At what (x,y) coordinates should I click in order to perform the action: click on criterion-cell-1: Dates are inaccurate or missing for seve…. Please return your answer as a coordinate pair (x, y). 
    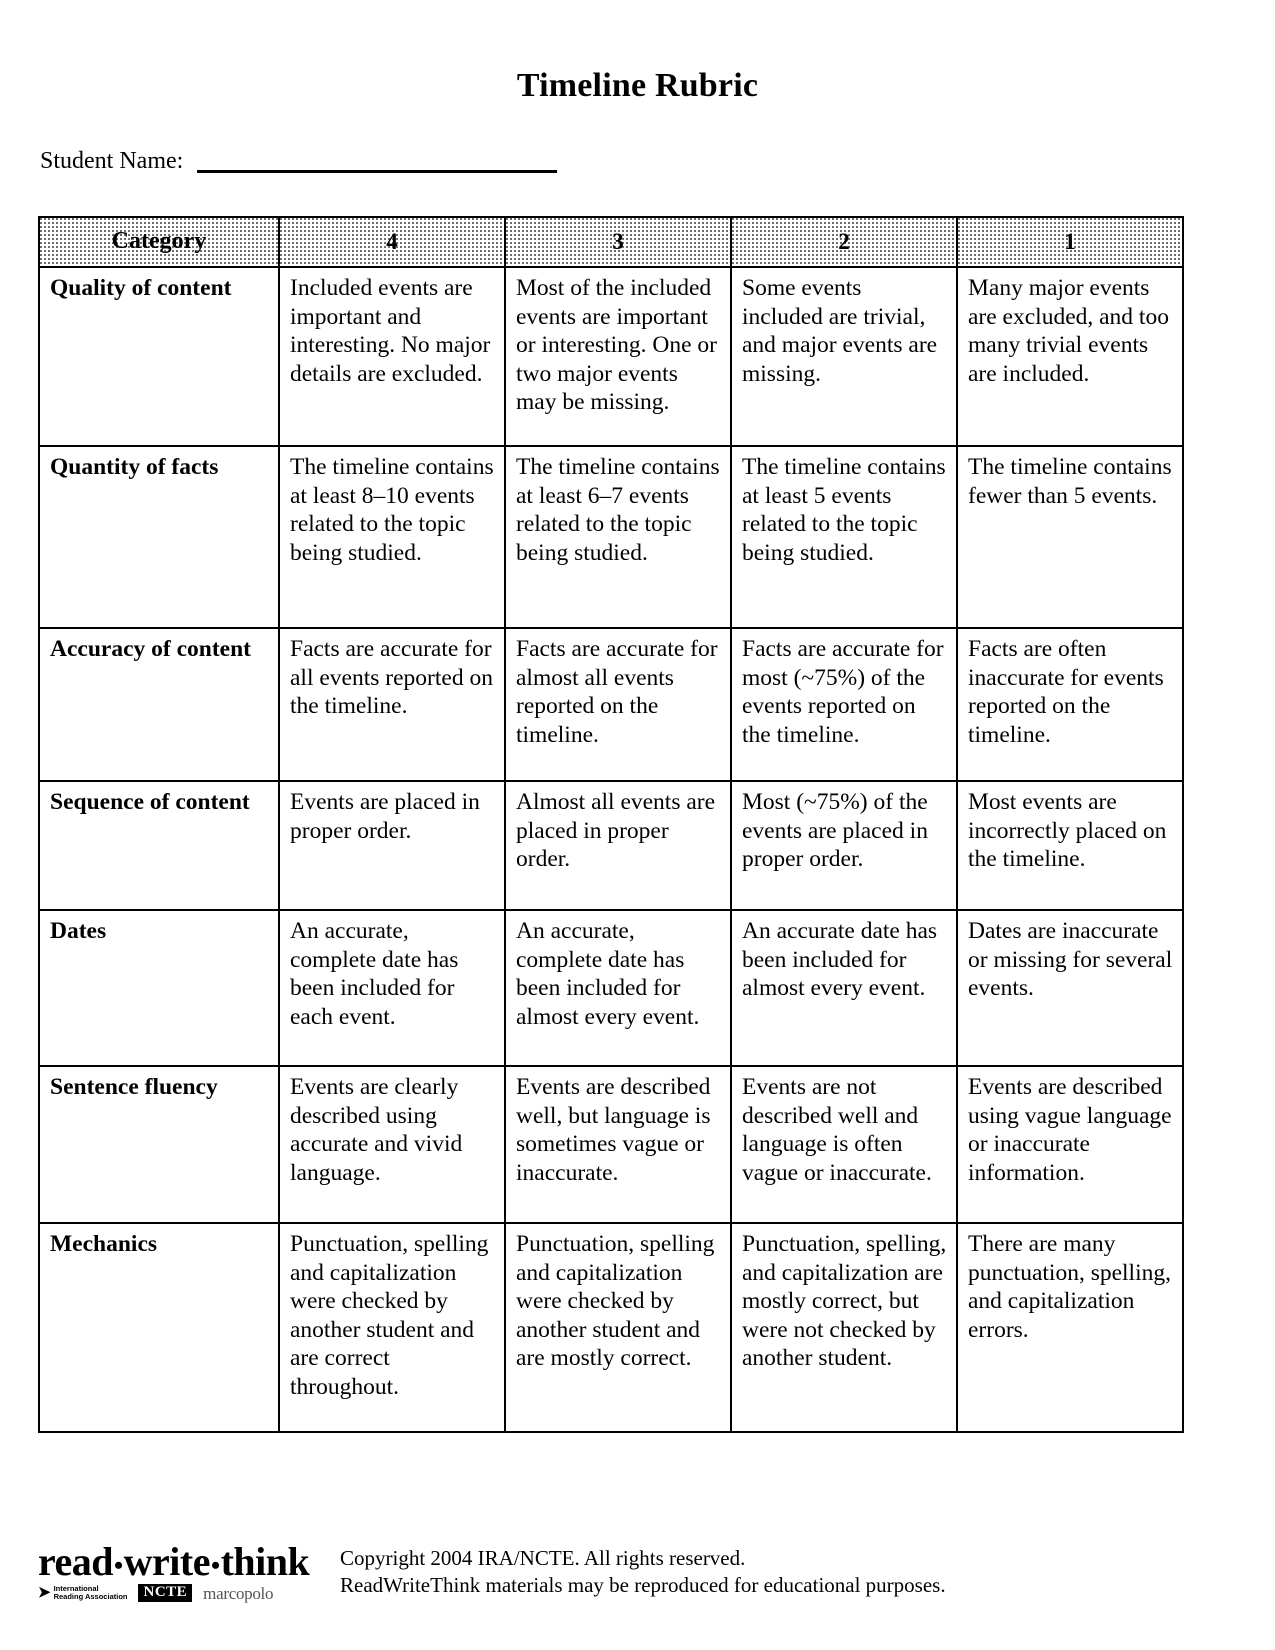
    Looking at the image, I should click on (1070, 988).